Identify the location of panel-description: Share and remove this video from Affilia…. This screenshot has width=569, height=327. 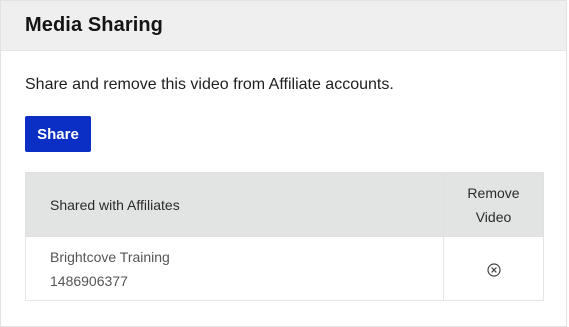
(209, 84).